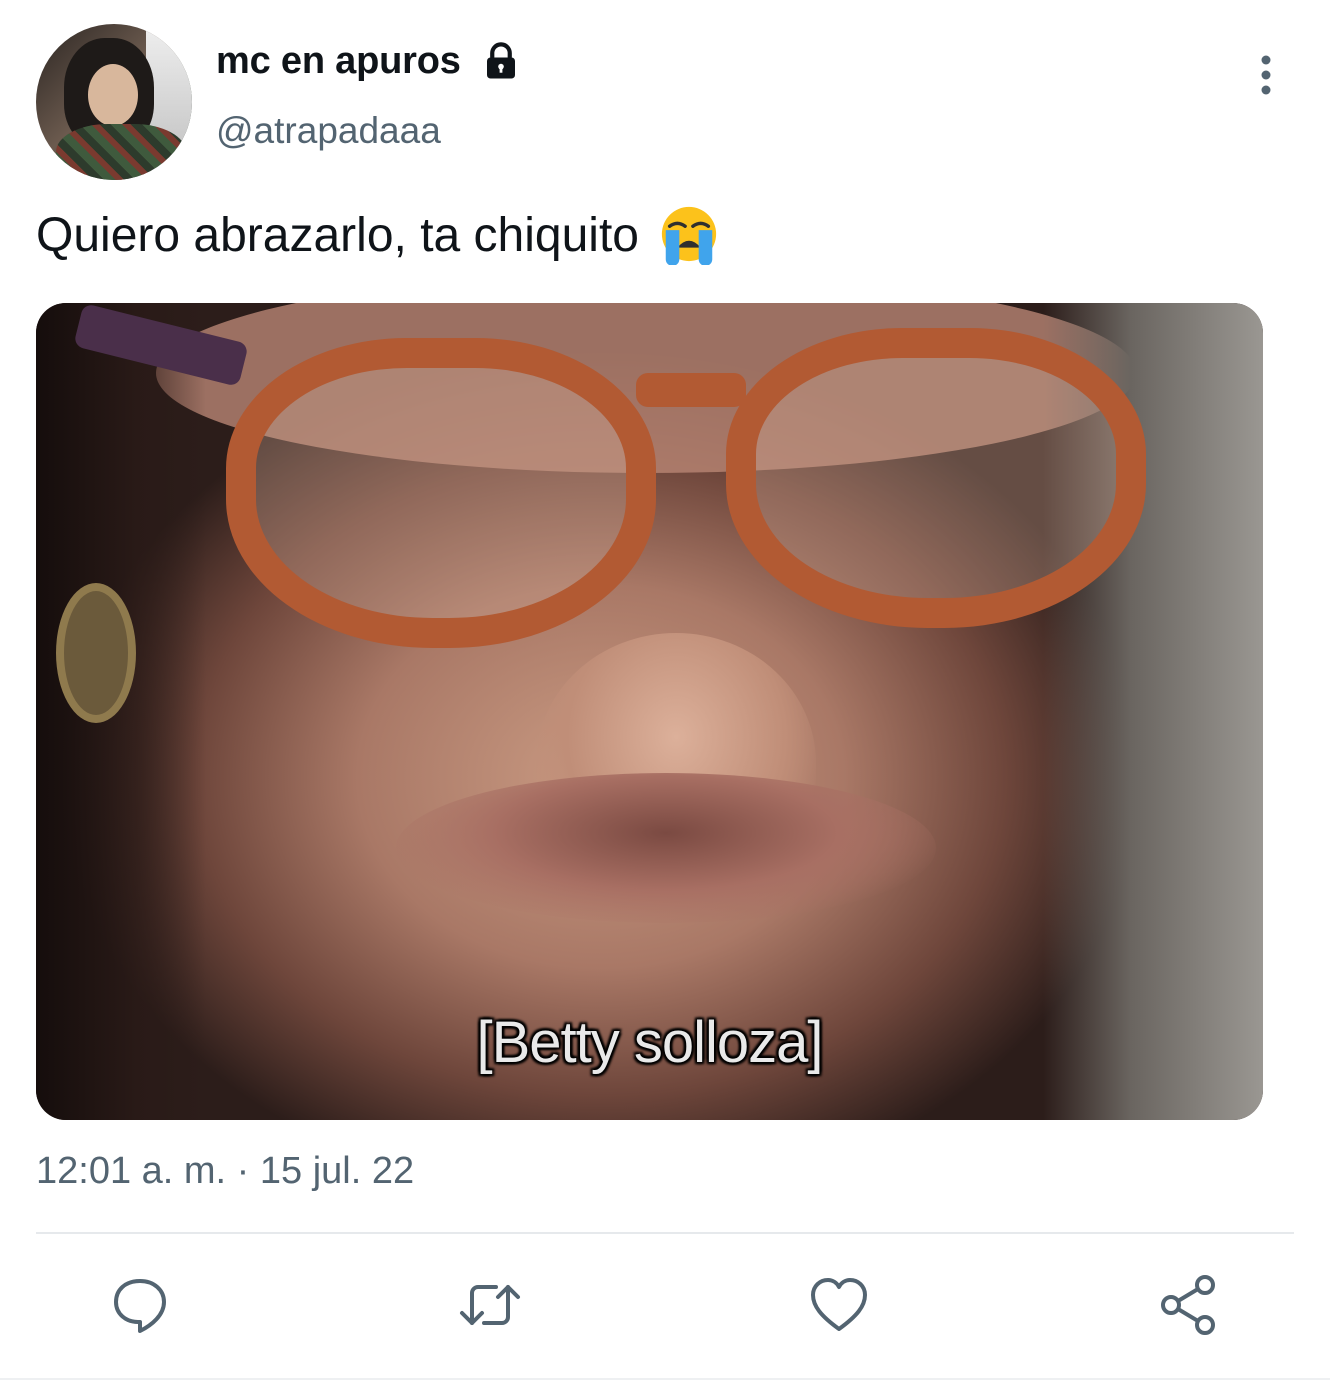 Image resolution: width=1330 pixels, height=1397 pixels. I want to click on divider, so click(665, 1233).